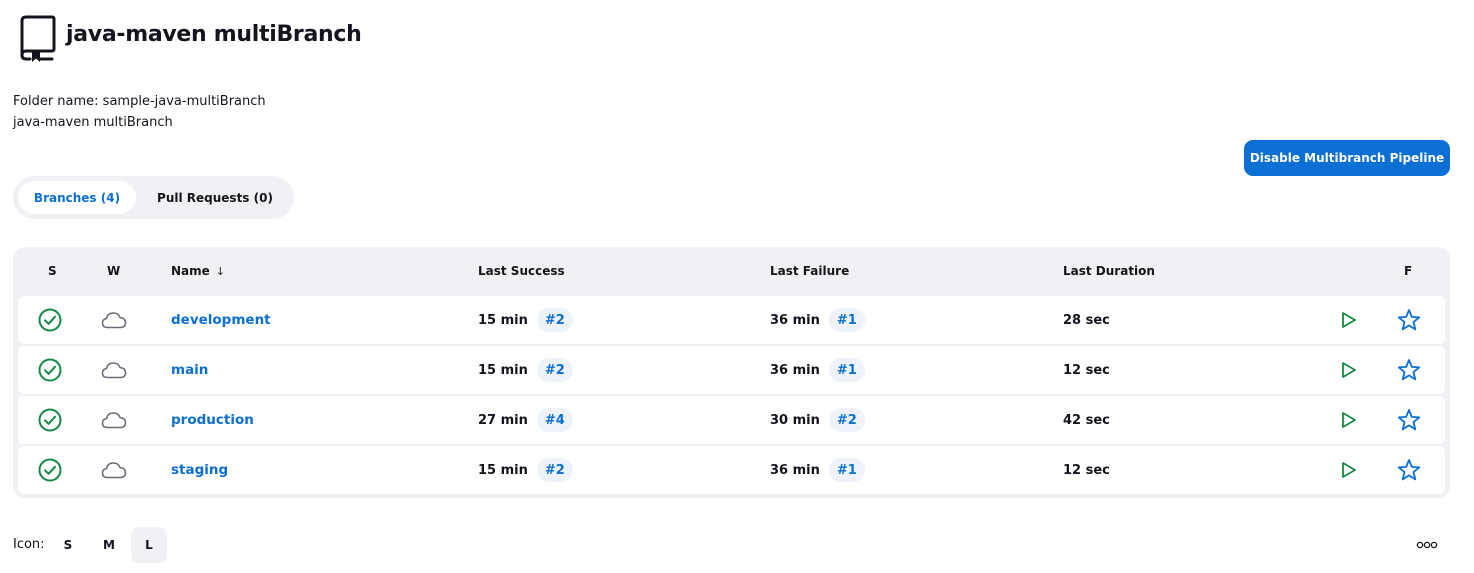 The image size is (1474, 573). What do you see at coordinates (215, 197) in the screenshot?
I see `tab-pull-requests: Pull Requests (0)` at bounding box center [215, 197].